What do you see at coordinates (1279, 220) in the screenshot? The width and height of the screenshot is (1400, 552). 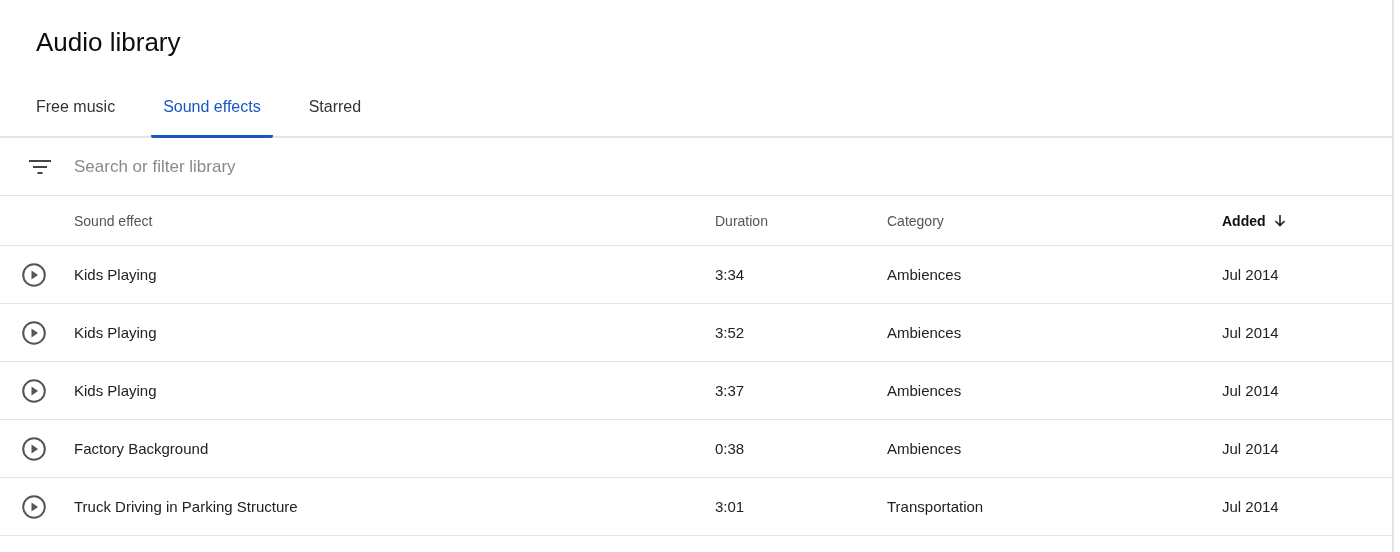 I see `sort-down-icon` at bounding box center [1279, 220].